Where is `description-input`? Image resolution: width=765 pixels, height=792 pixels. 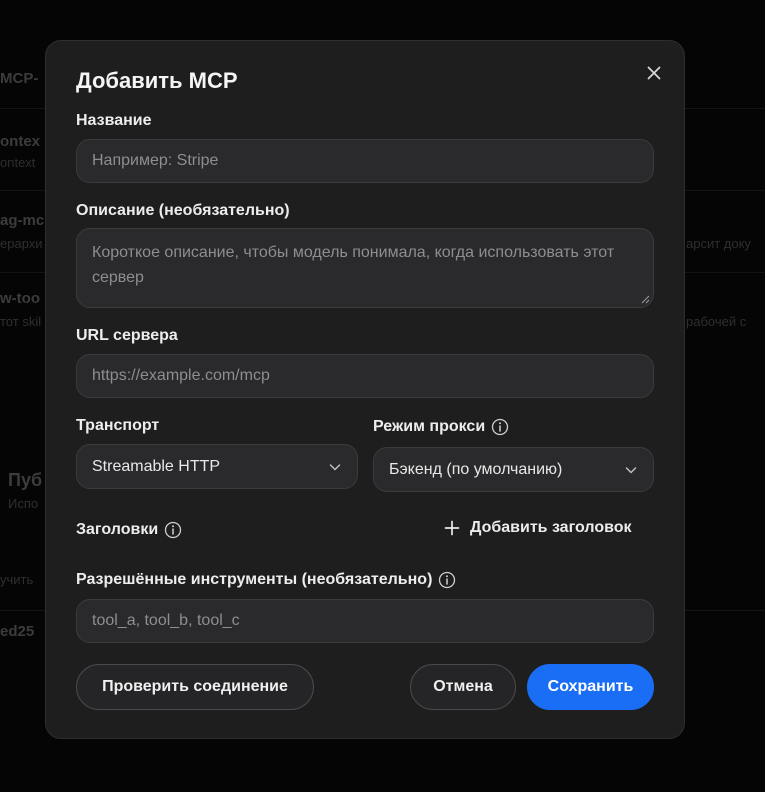 description-input is located at coordinates (365, 268).